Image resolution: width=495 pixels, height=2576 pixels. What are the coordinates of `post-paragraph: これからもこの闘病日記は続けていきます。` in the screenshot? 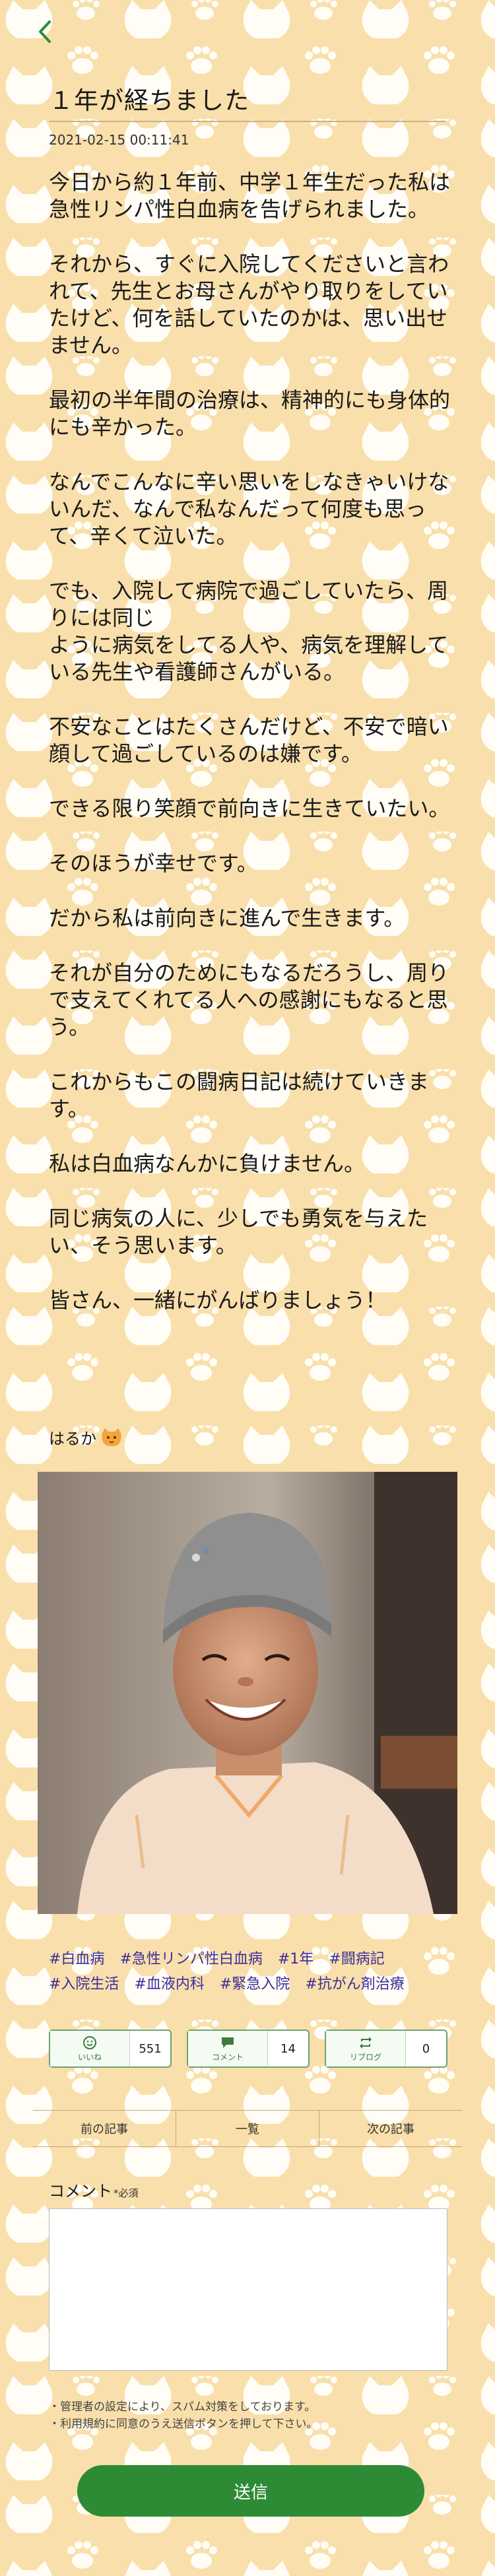 It's located at (239, 1095).